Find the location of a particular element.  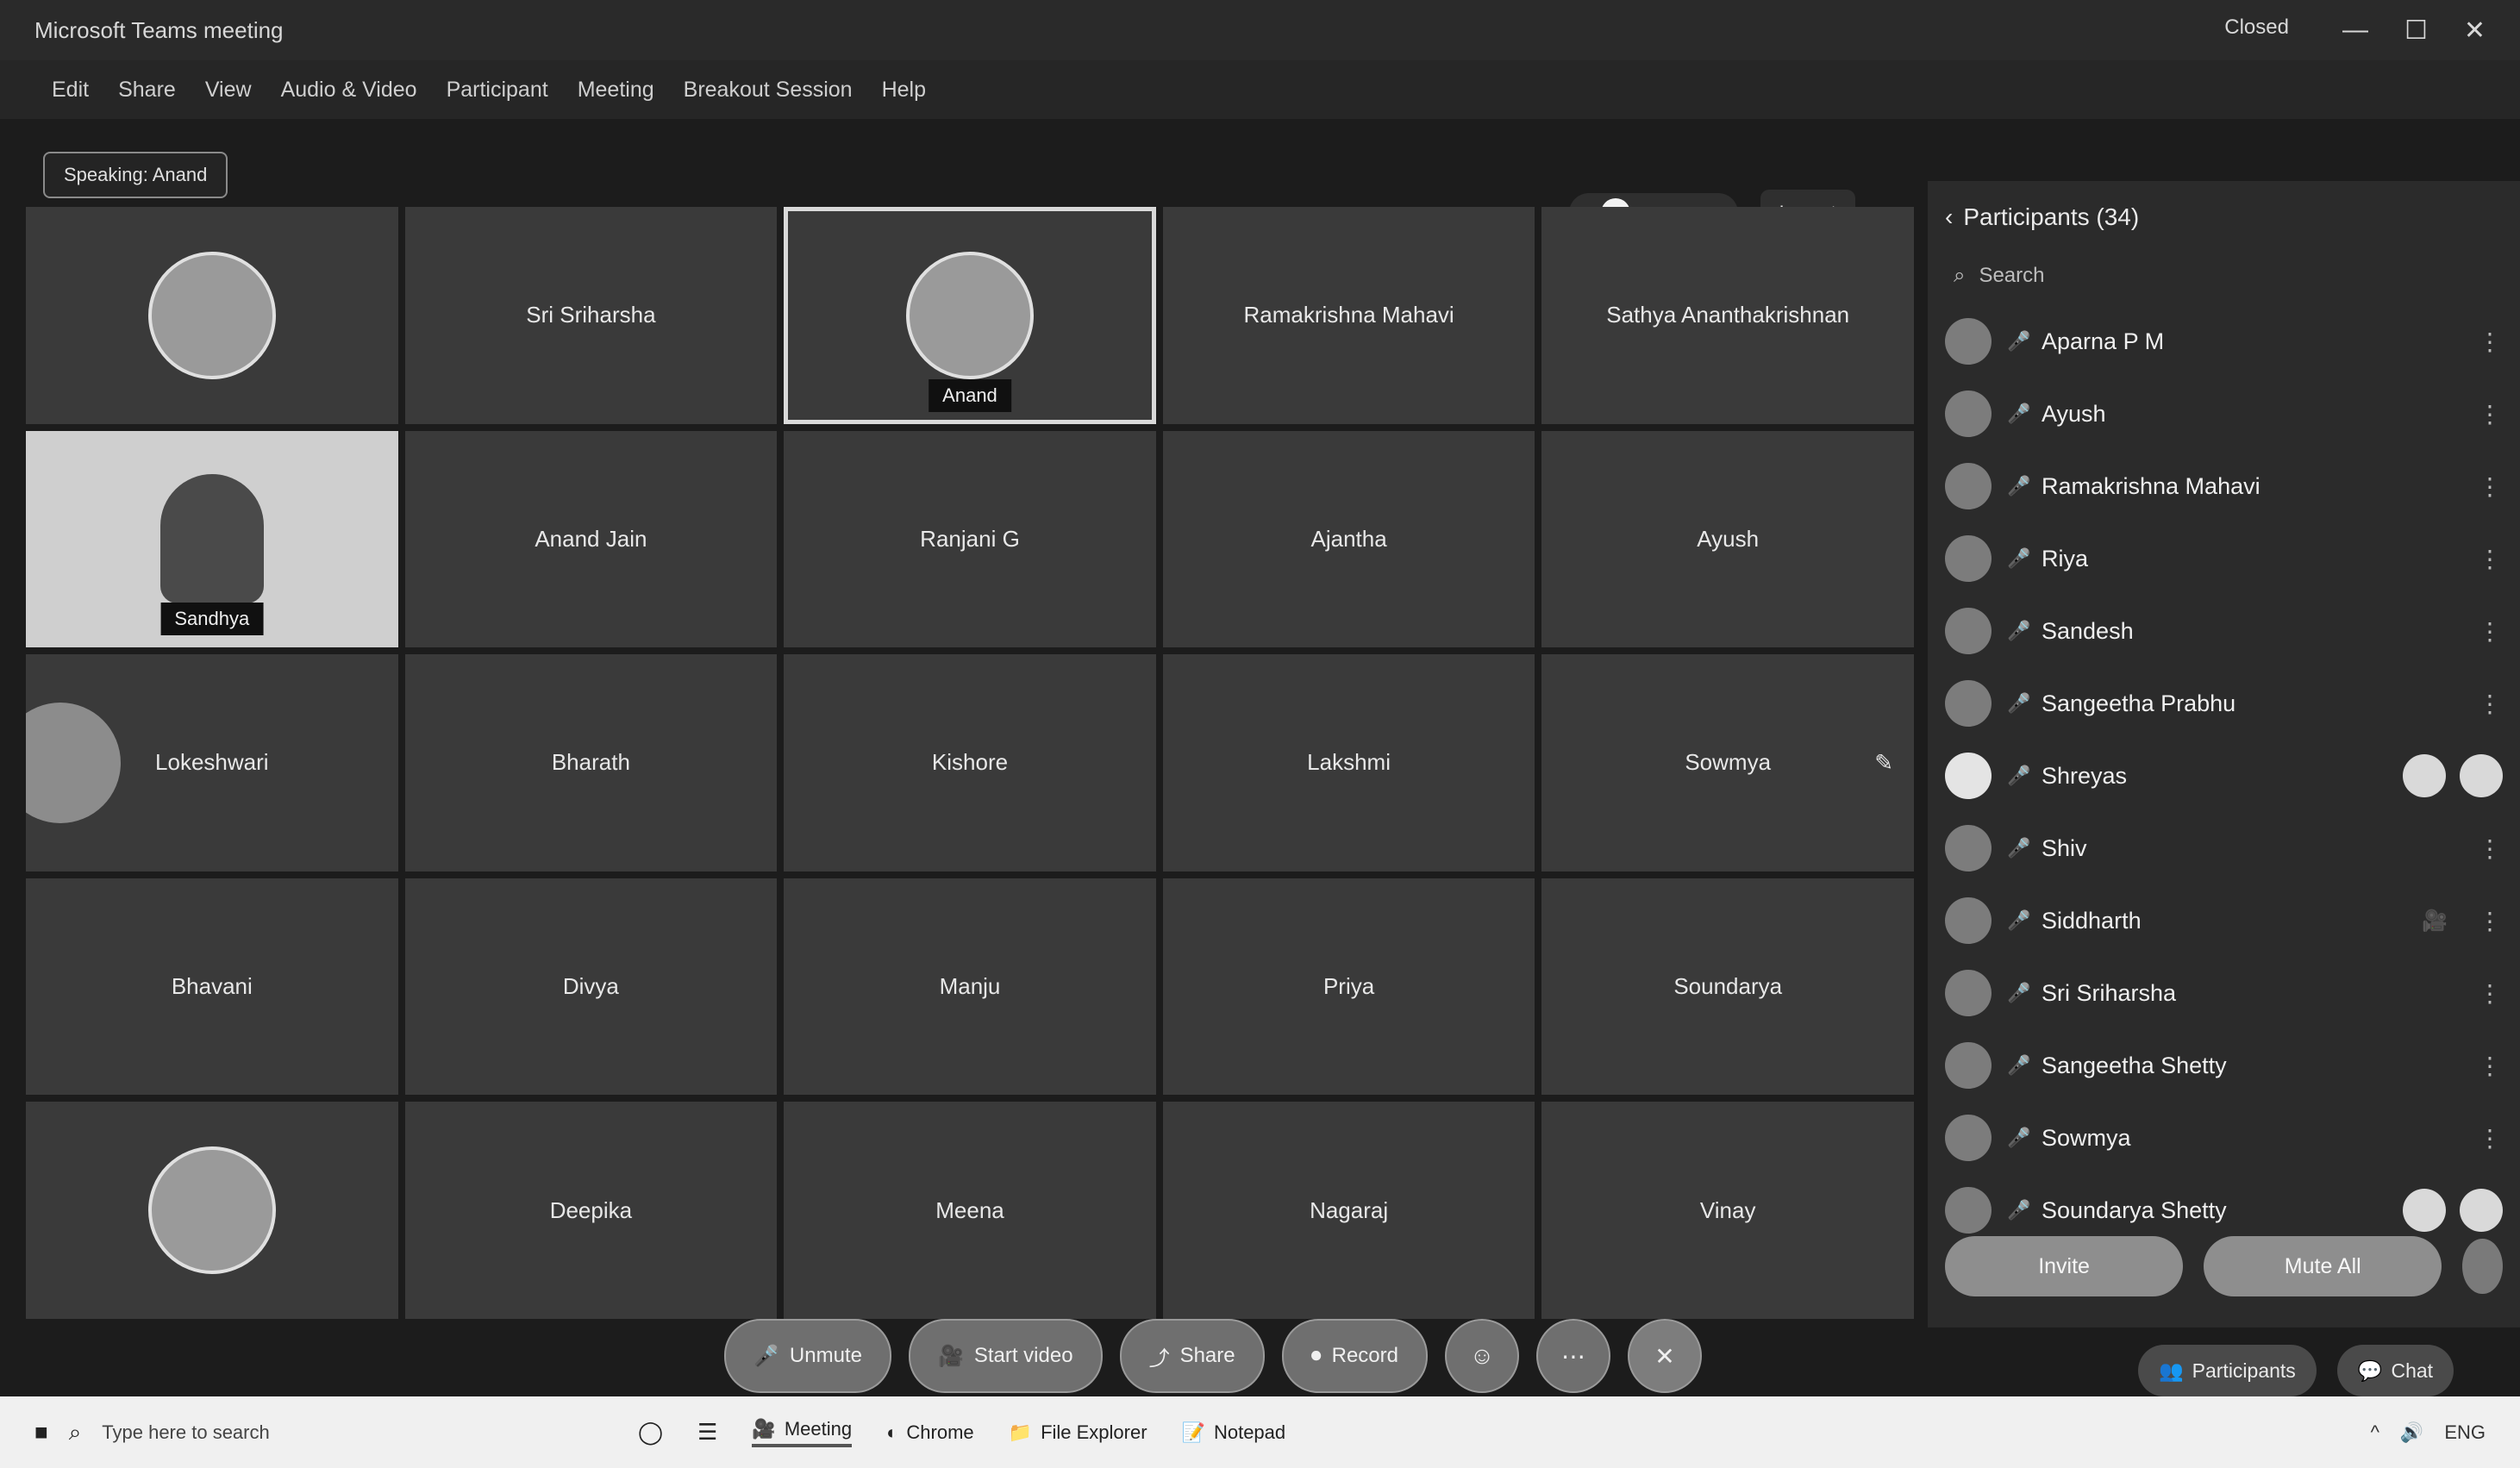

window-controls: Closed — ☐ ✕ is located at coordinates (2372, 31).